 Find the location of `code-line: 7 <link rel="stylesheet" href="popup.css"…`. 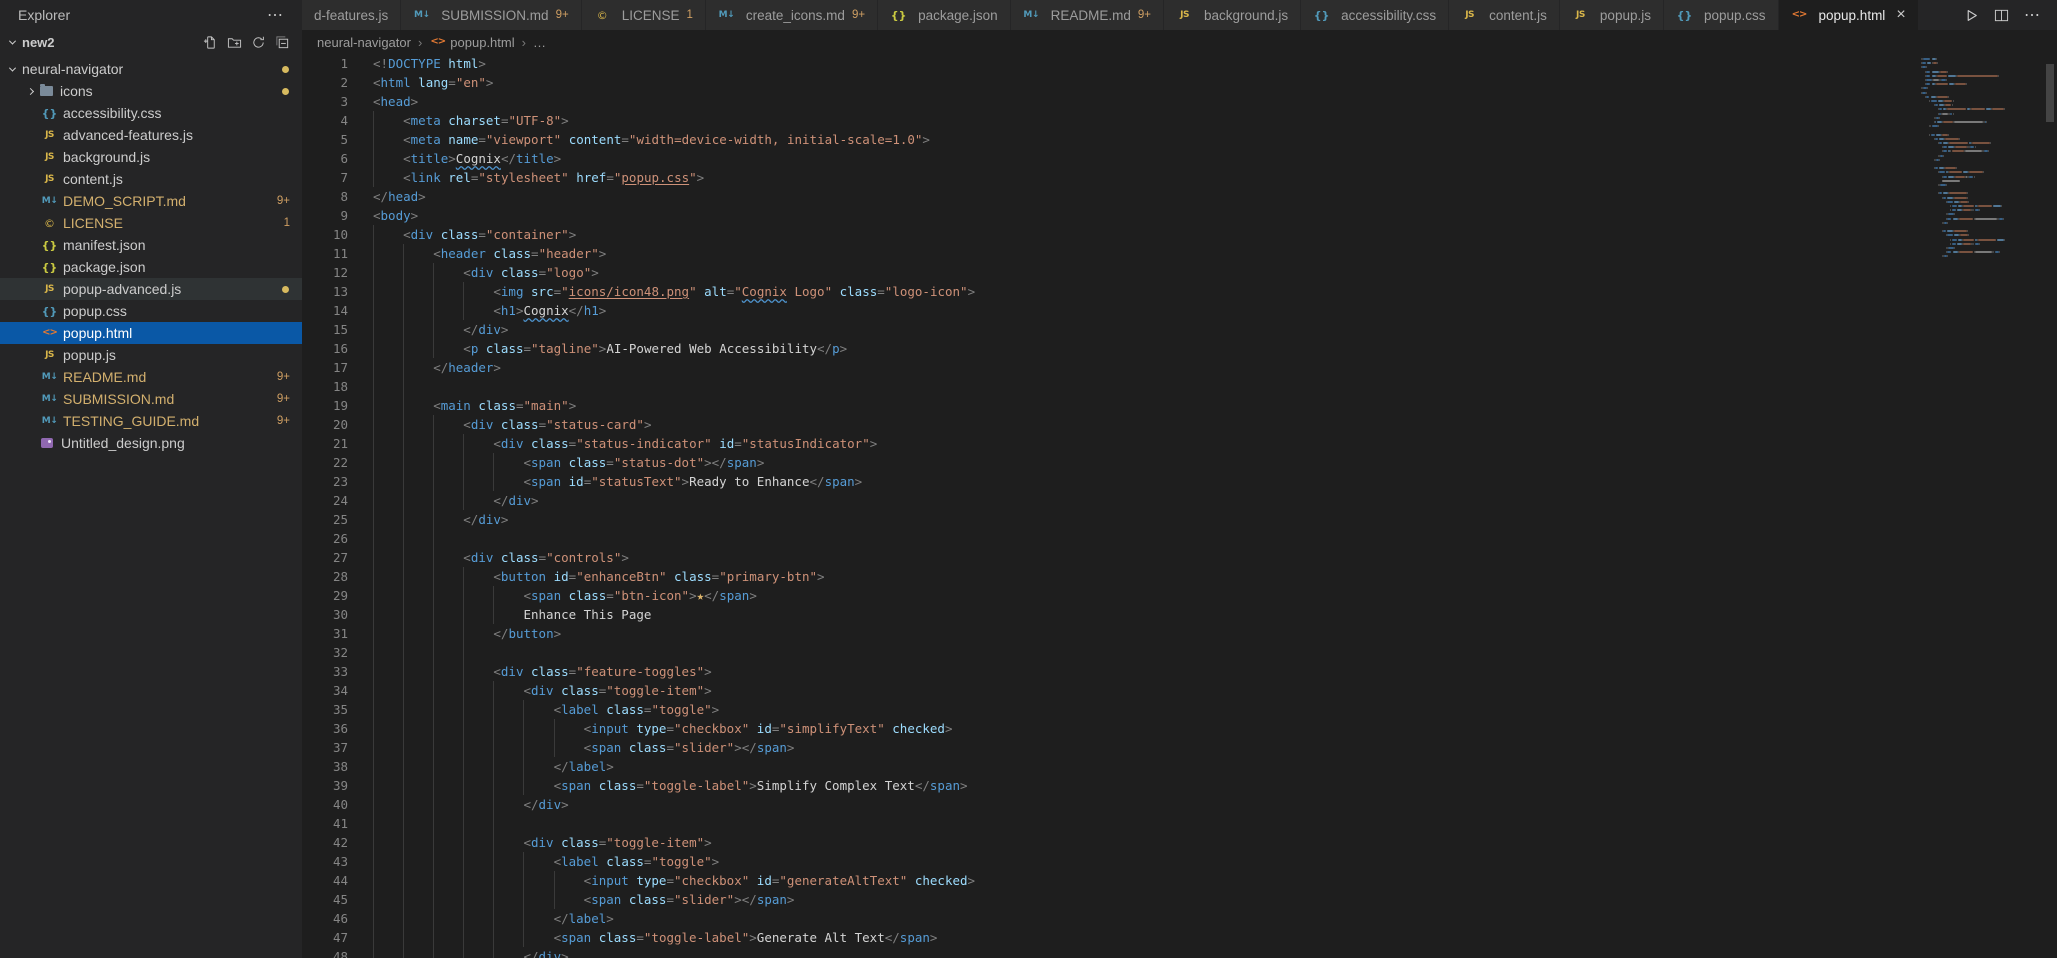

code-line: 7 <link rel="stylesheet" href="popup.css"… is located at coordinates (1179, 177).